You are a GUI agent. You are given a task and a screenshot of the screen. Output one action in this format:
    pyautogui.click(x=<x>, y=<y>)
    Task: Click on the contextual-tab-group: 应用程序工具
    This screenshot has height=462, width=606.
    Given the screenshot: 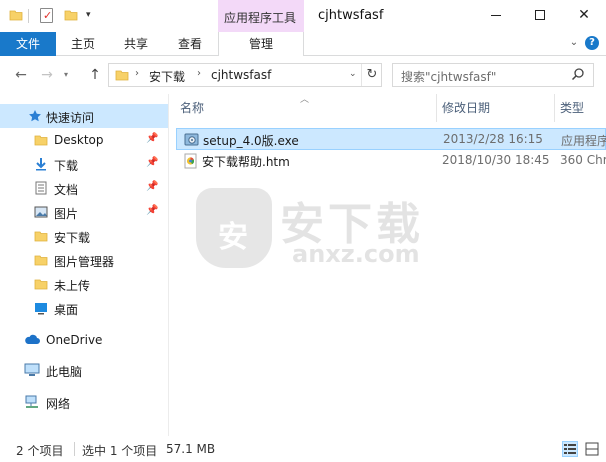 What is the action you would take?
    pyautogui.click(x=261, y=16)
    